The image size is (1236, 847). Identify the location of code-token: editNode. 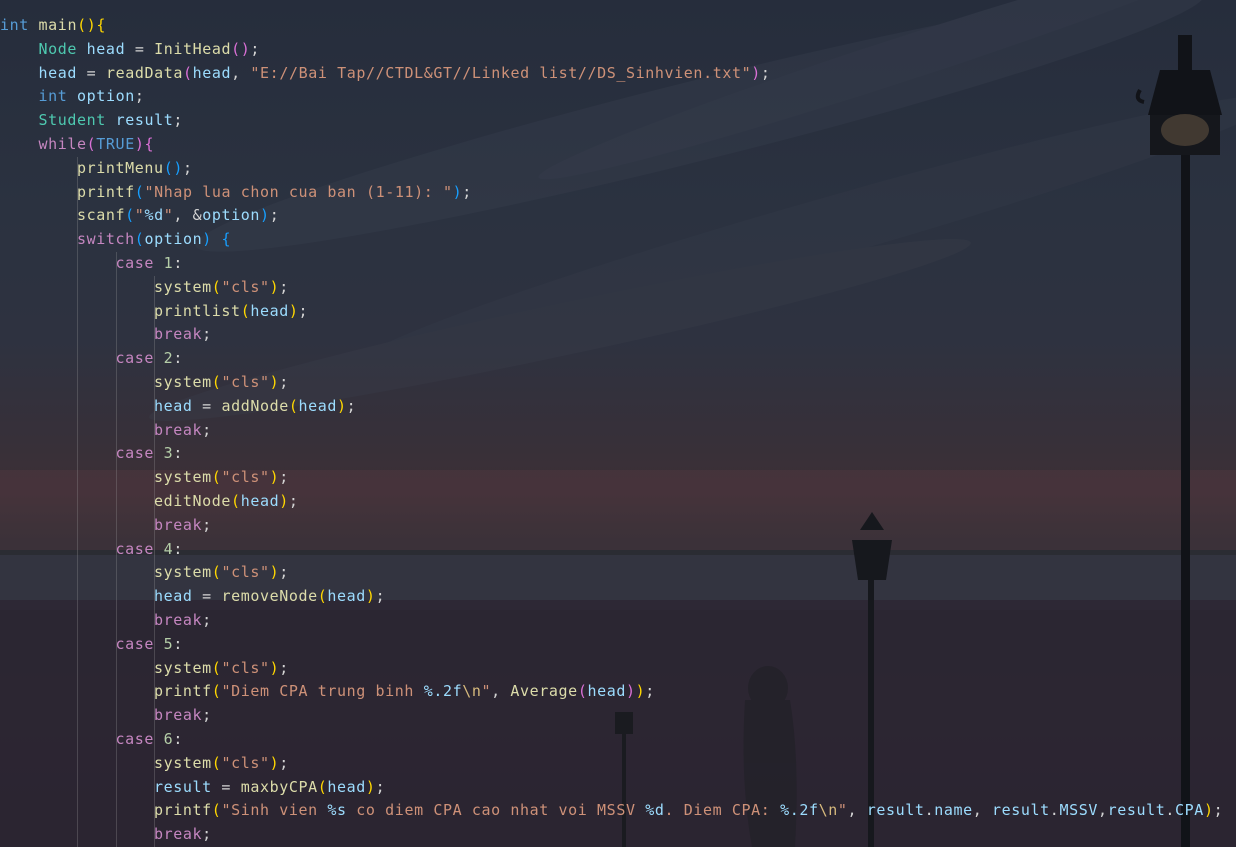
(193, 501).